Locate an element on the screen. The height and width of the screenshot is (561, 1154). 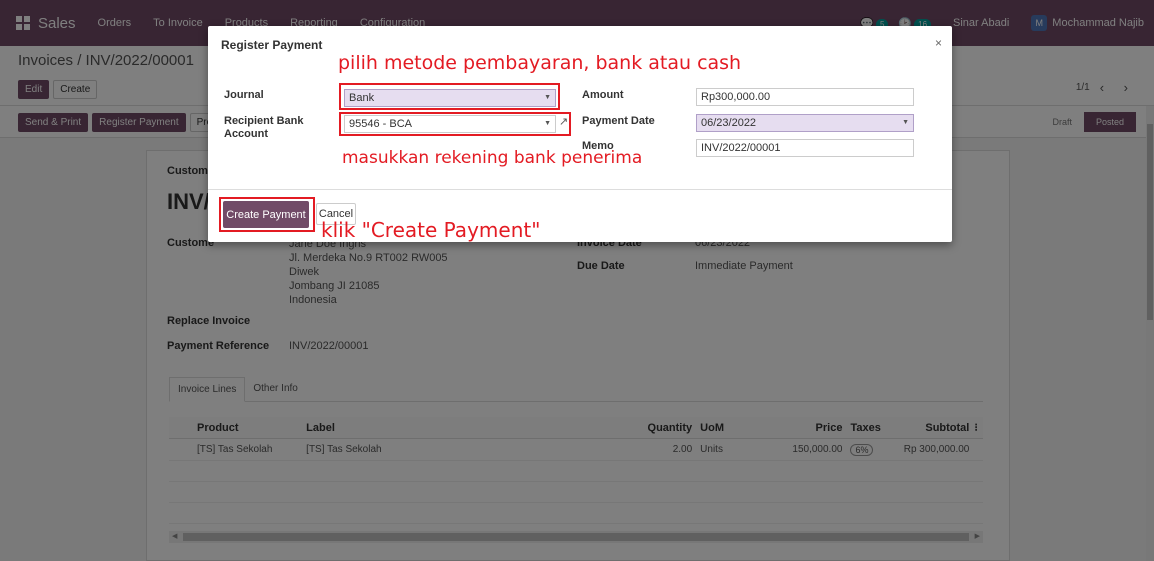
recipient-bank-account-label: Recipient Bank Account is located at coordinates (264, 127).